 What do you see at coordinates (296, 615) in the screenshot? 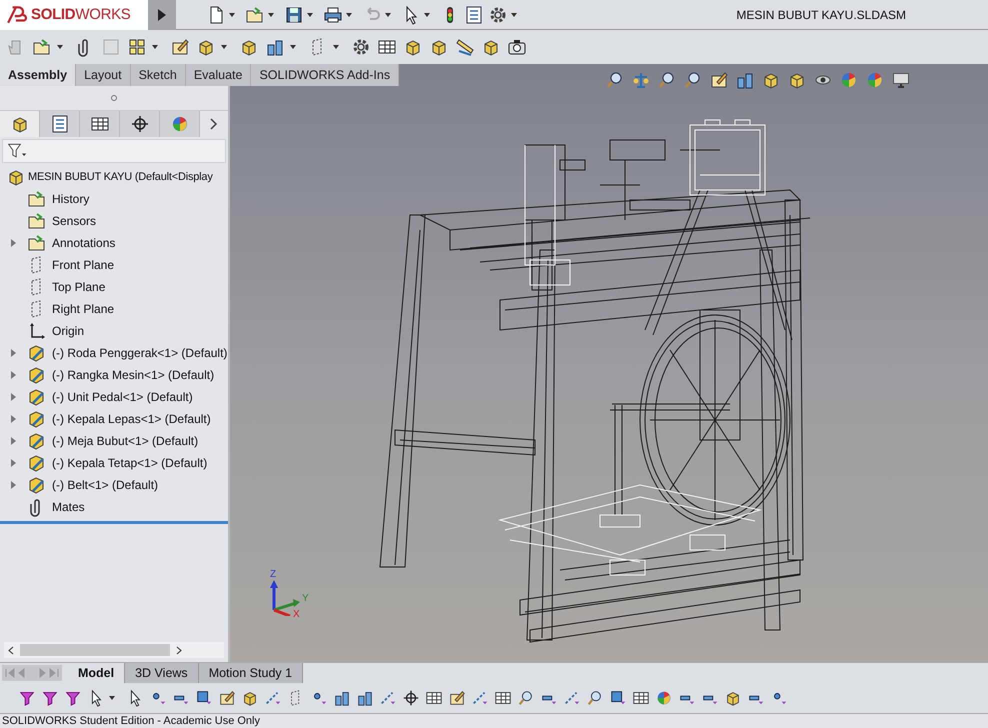
I see `axis-label: X` at bounding box center [296, 615].